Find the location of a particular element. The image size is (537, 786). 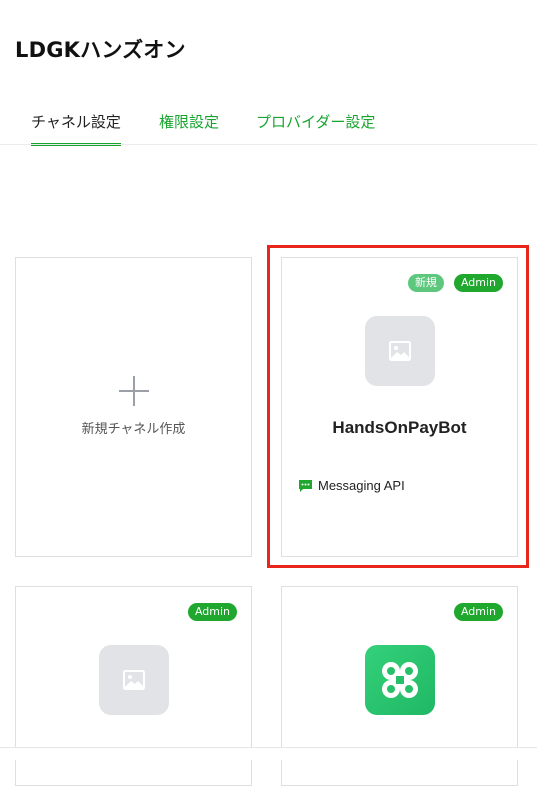

channel-name: HandsOnPayBot is located at coordinates (399, 427).